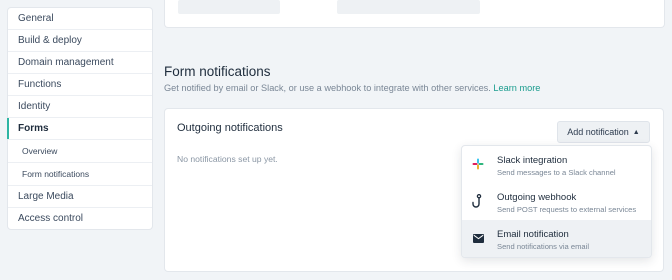 The image size is (672, 280). What do you see at coordinates (80, 218) in the screenshot?
I see `sidebar-item-access-control: Access control` at bounding box center [80, 218].